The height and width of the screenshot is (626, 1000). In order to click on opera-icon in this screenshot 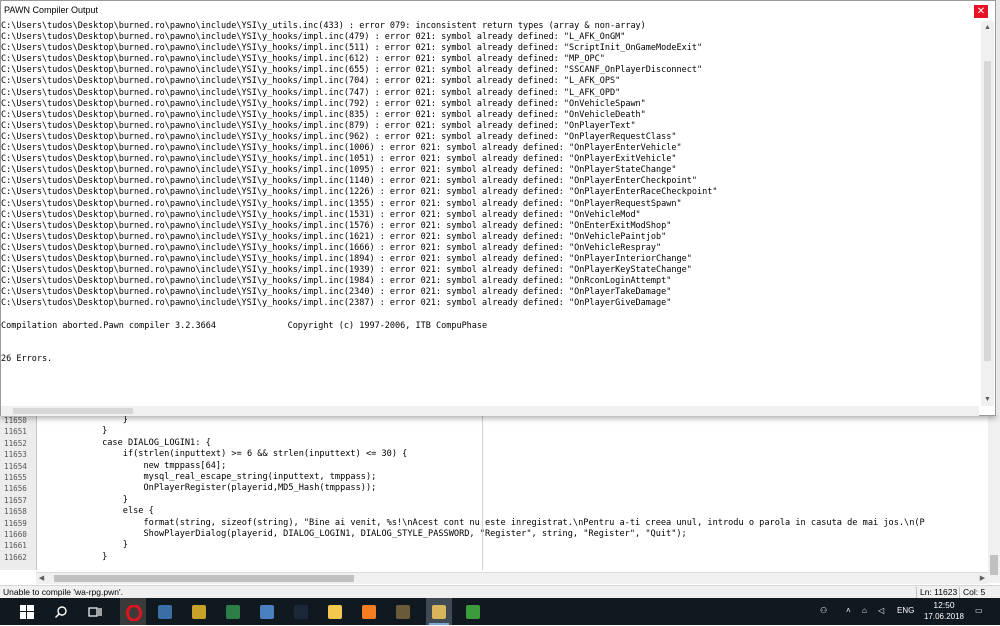, I will do `click(134, 612)`.